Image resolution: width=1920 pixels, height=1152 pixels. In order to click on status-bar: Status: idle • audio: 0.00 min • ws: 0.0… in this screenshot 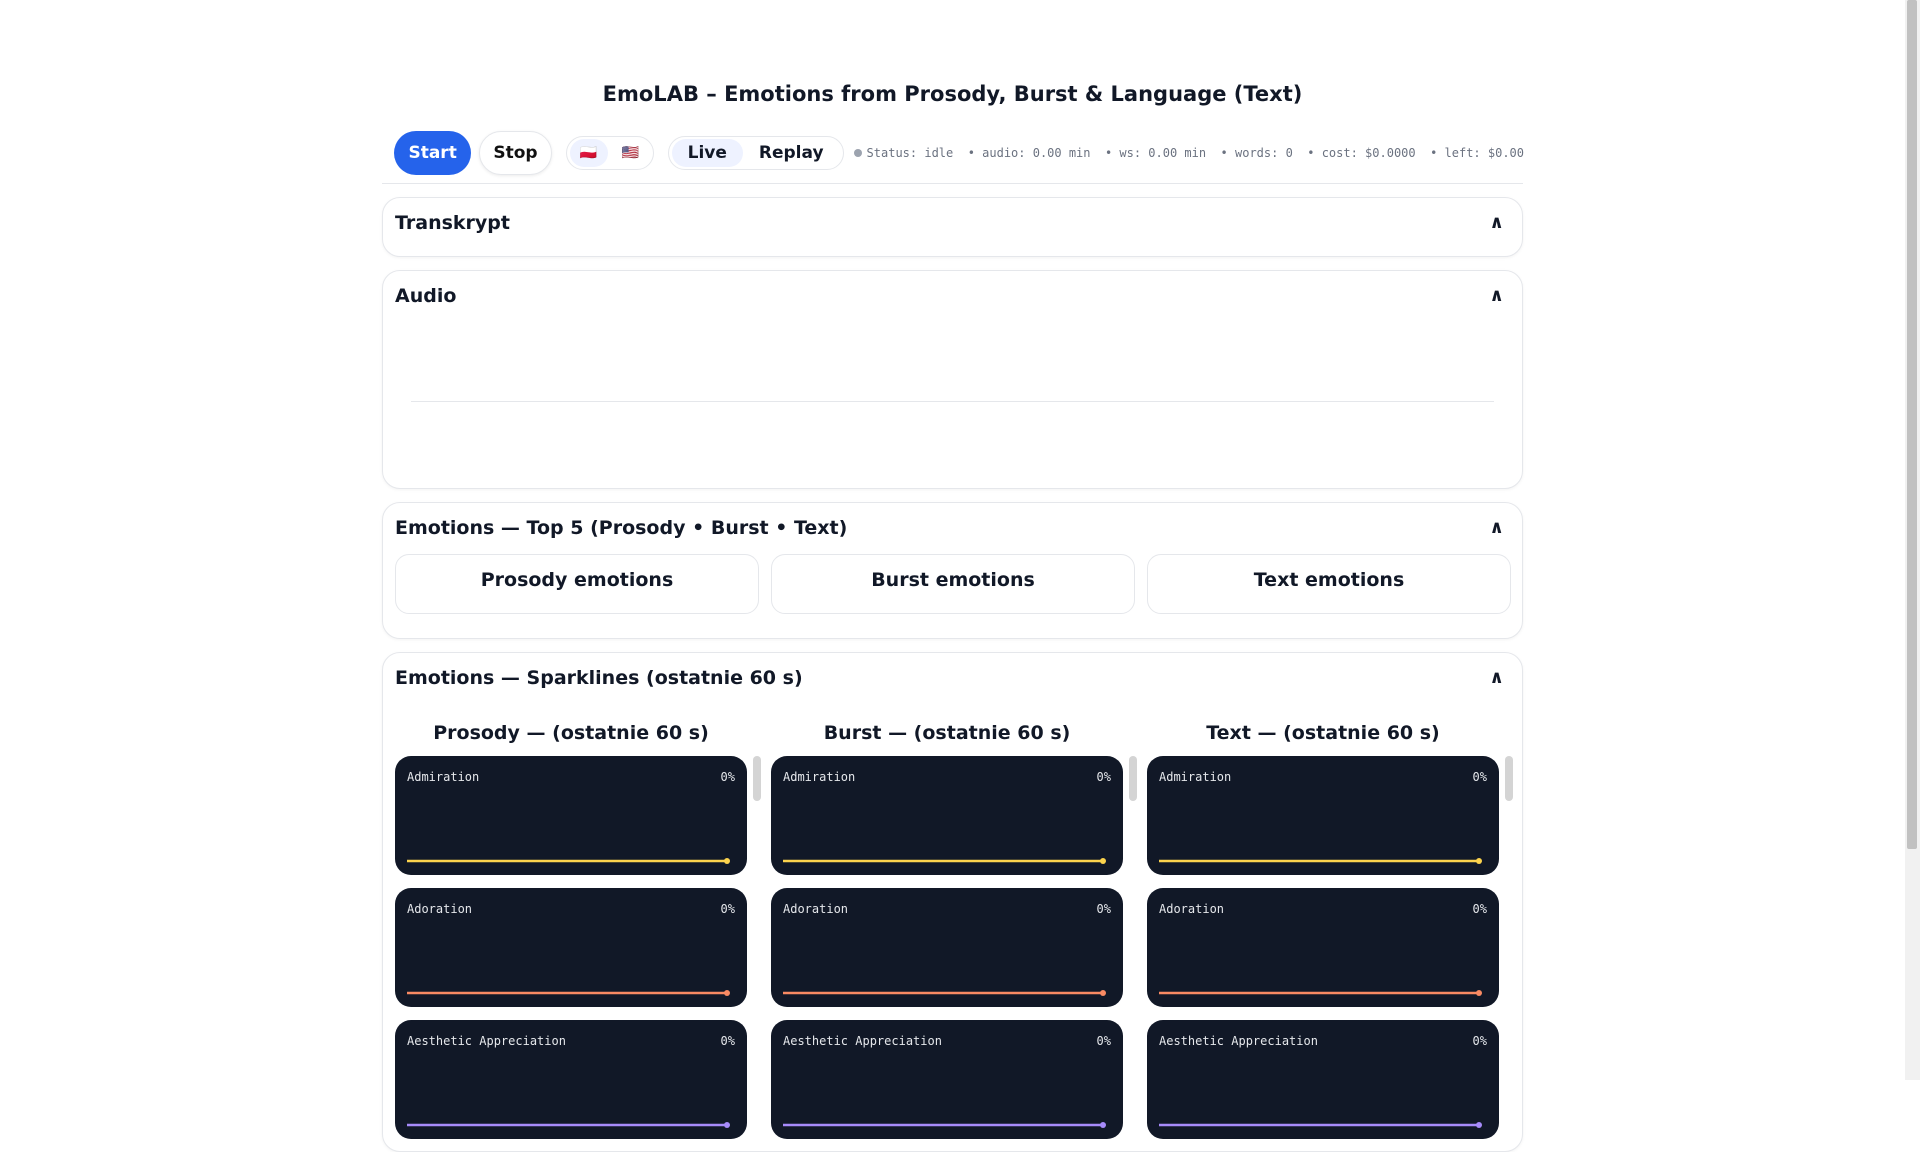, I will do `click(1188, 153)`.